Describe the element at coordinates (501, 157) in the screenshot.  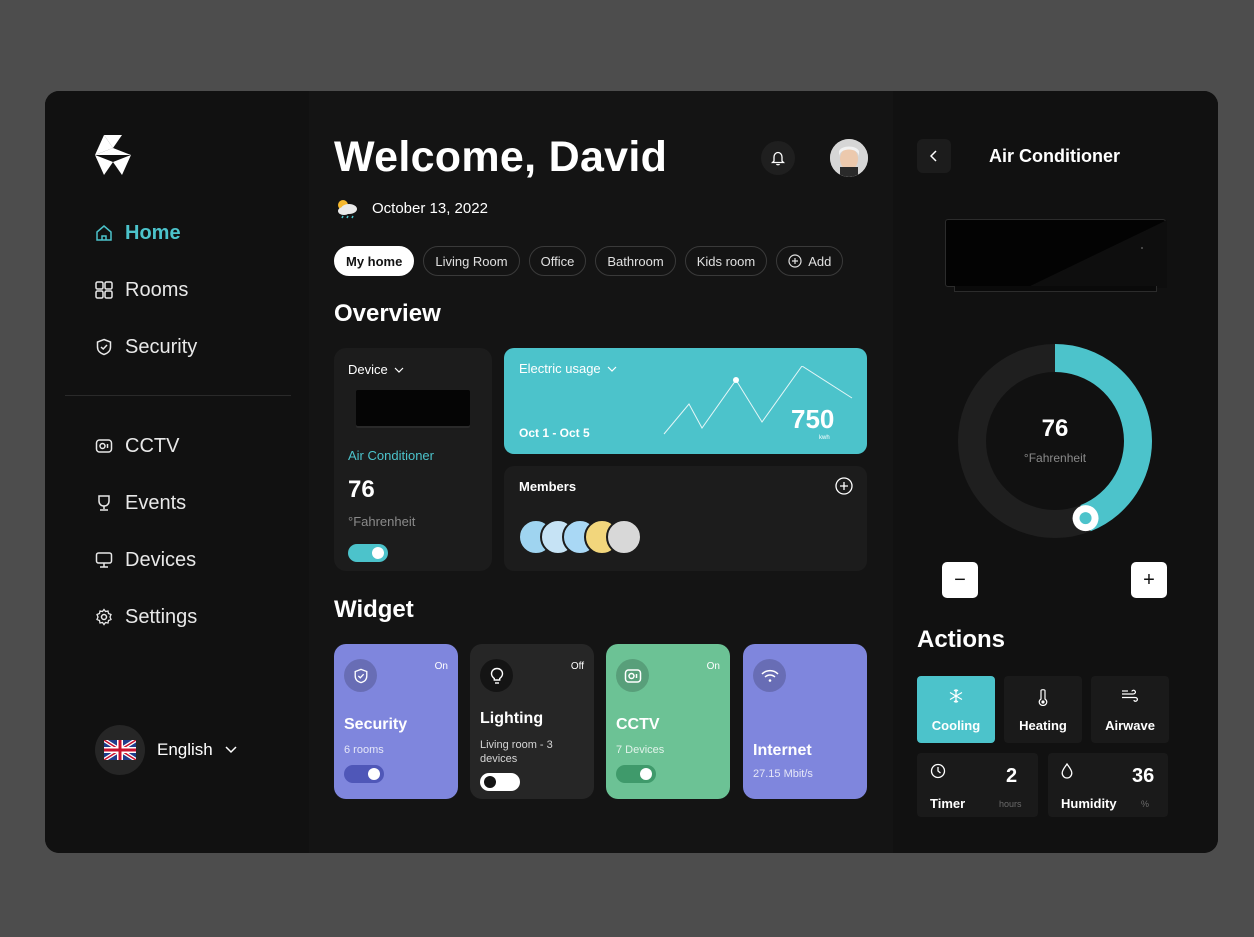
I see `page-title: Welcome, David` at that location.